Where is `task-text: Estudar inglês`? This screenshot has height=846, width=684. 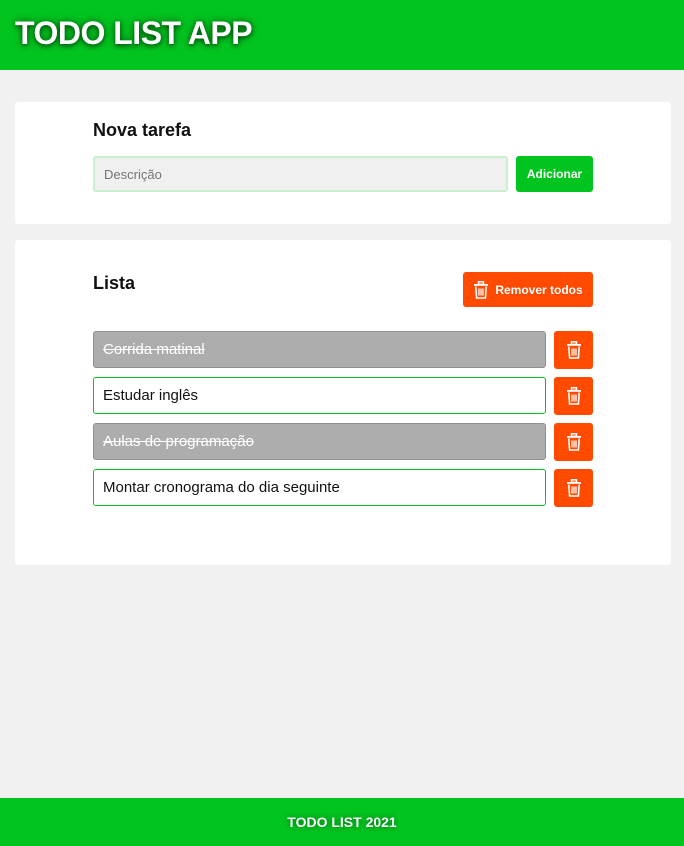 task-text: Estudar inglês is located at coordinates (319, 395).